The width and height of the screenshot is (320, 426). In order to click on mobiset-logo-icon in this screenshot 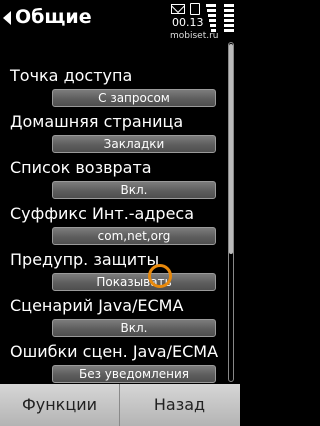, I will do `click(160, 276)`.